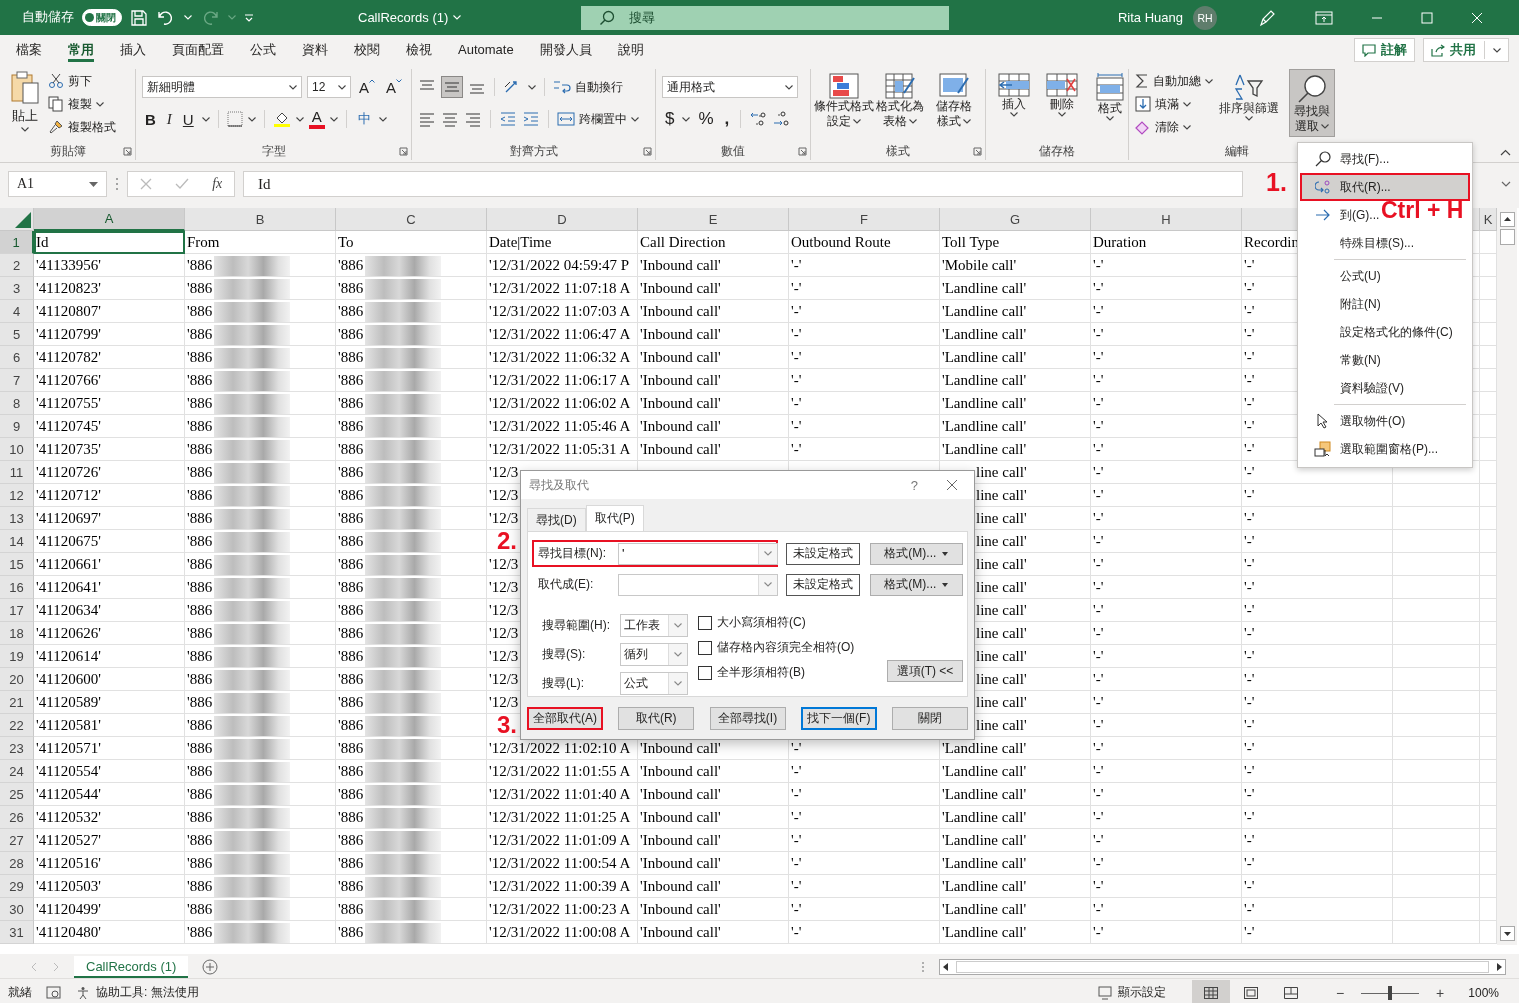 This screenshot has height=1003, width=1519. I want to click on ribbon-tab: 資料, so click(315, 50).